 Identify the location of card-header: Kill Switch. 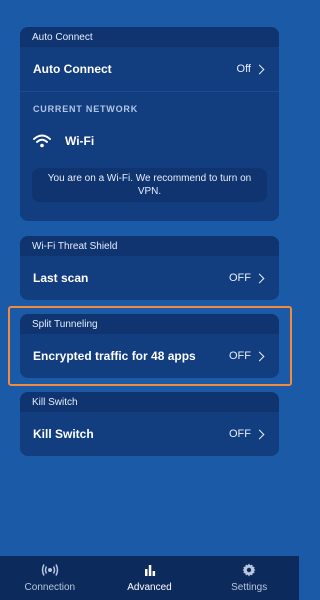
(149, 402).